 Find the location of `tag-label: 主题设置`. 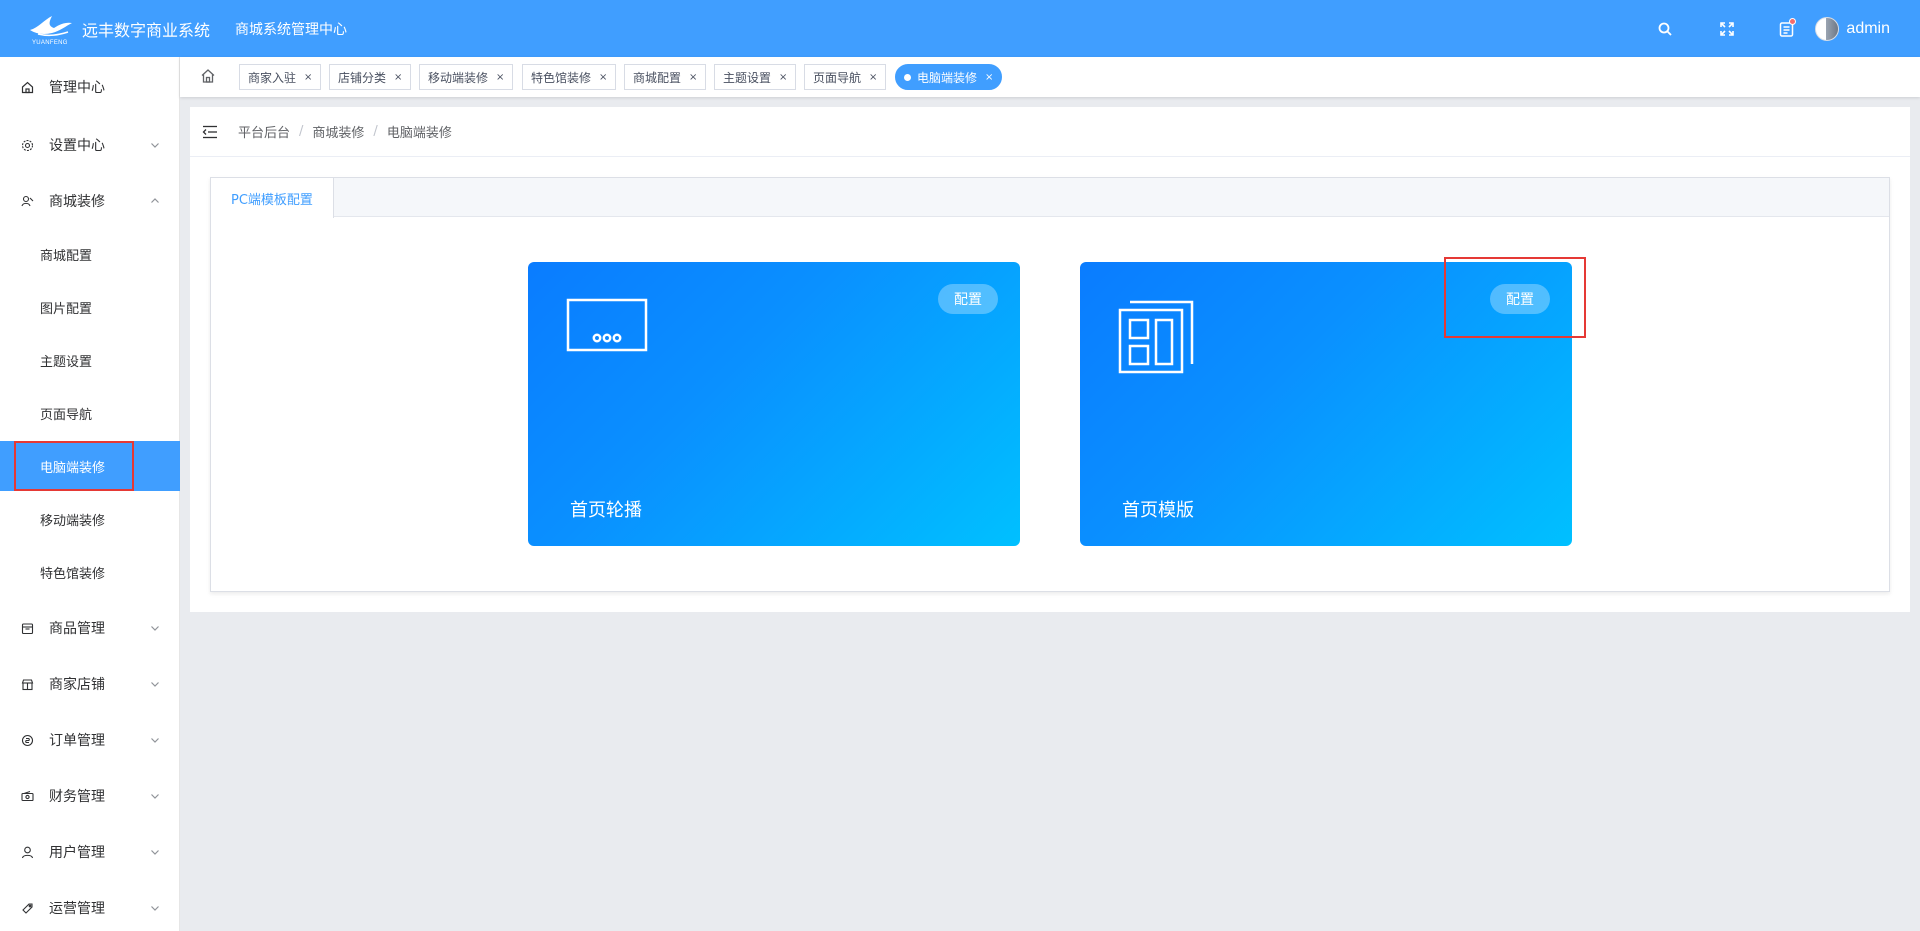

tag-label: 主题设置 is located at coordinates (747, 77).